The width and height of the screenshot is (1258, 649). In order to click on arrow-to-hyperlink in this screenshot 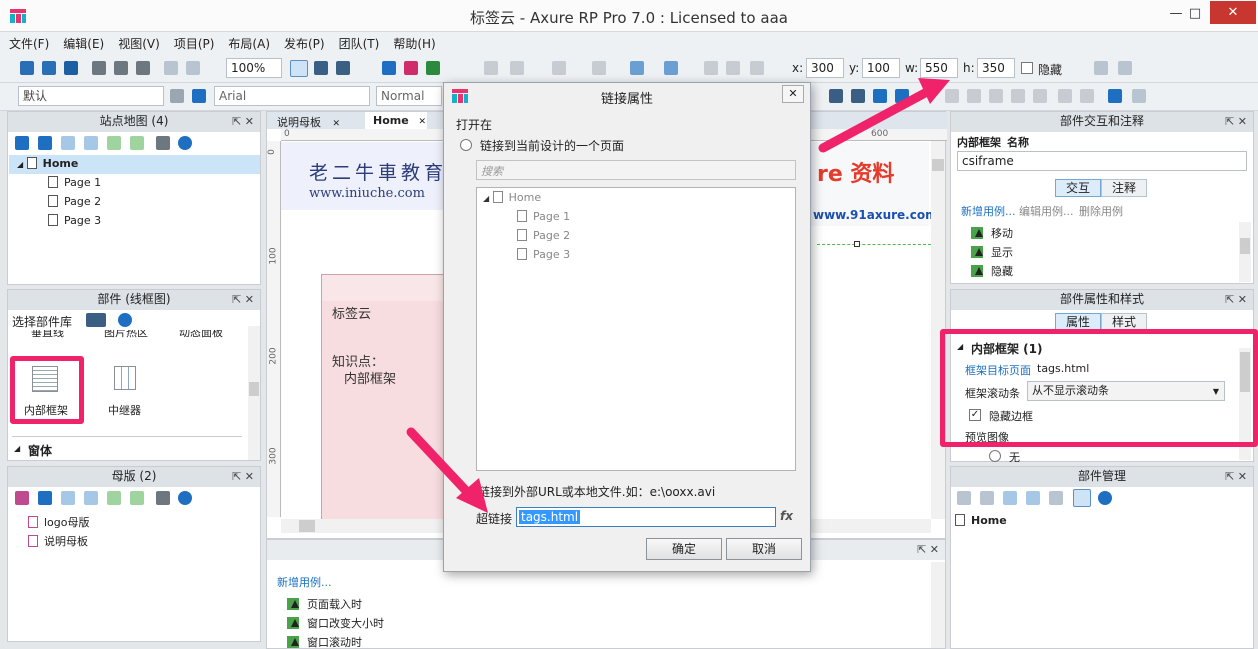, I will do `click(447, 470)`.